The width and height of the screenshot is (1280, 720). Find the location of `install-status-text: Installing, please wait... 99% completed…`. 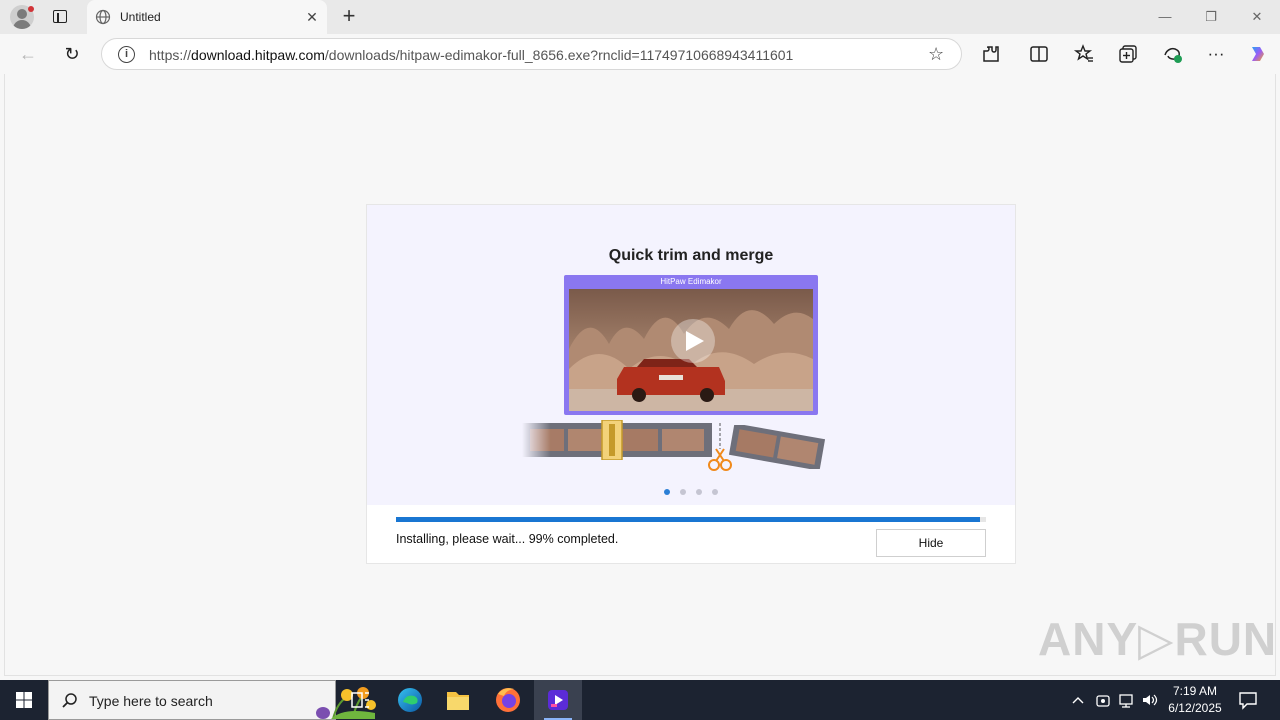

install-status-text: Installing, please wait... 99% completed… is located at coordinates (507, 539).